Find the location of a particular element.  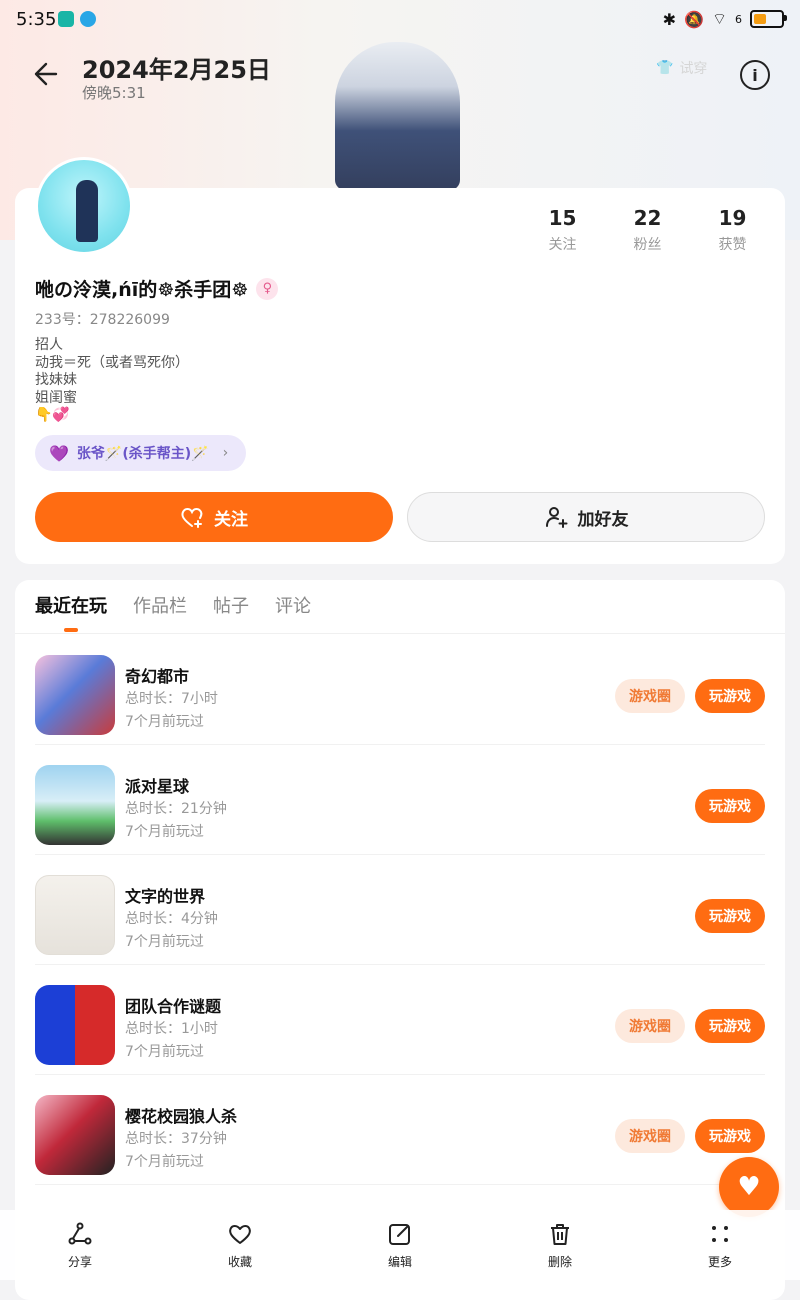

delete-label: 删除 is located at coordinates (559, 1261).